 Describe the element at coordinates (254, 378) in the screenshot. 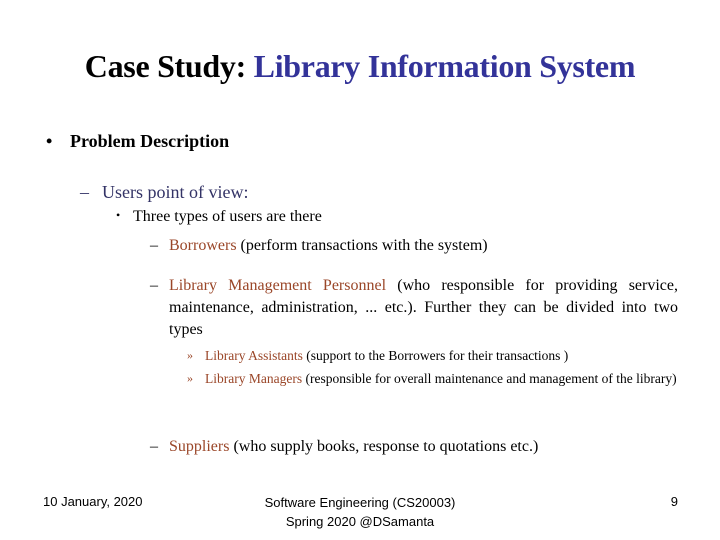

I see `managers-term: Library Managers` at that location.